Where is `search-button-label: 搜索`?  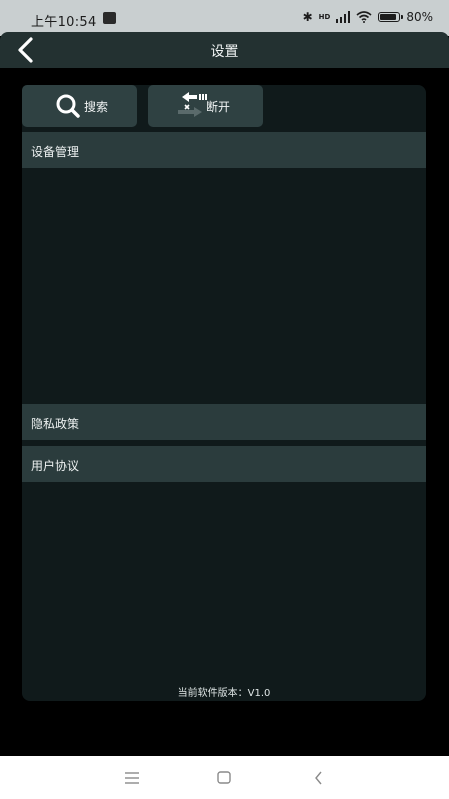 search-button-label: 搜索 is located at coordinates (96, 106).